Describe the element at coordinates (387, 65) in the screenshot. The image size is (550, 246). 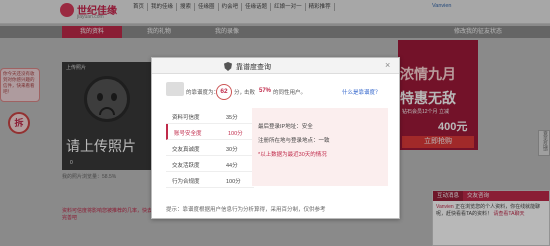
I see `close-icon: ×` at that location.